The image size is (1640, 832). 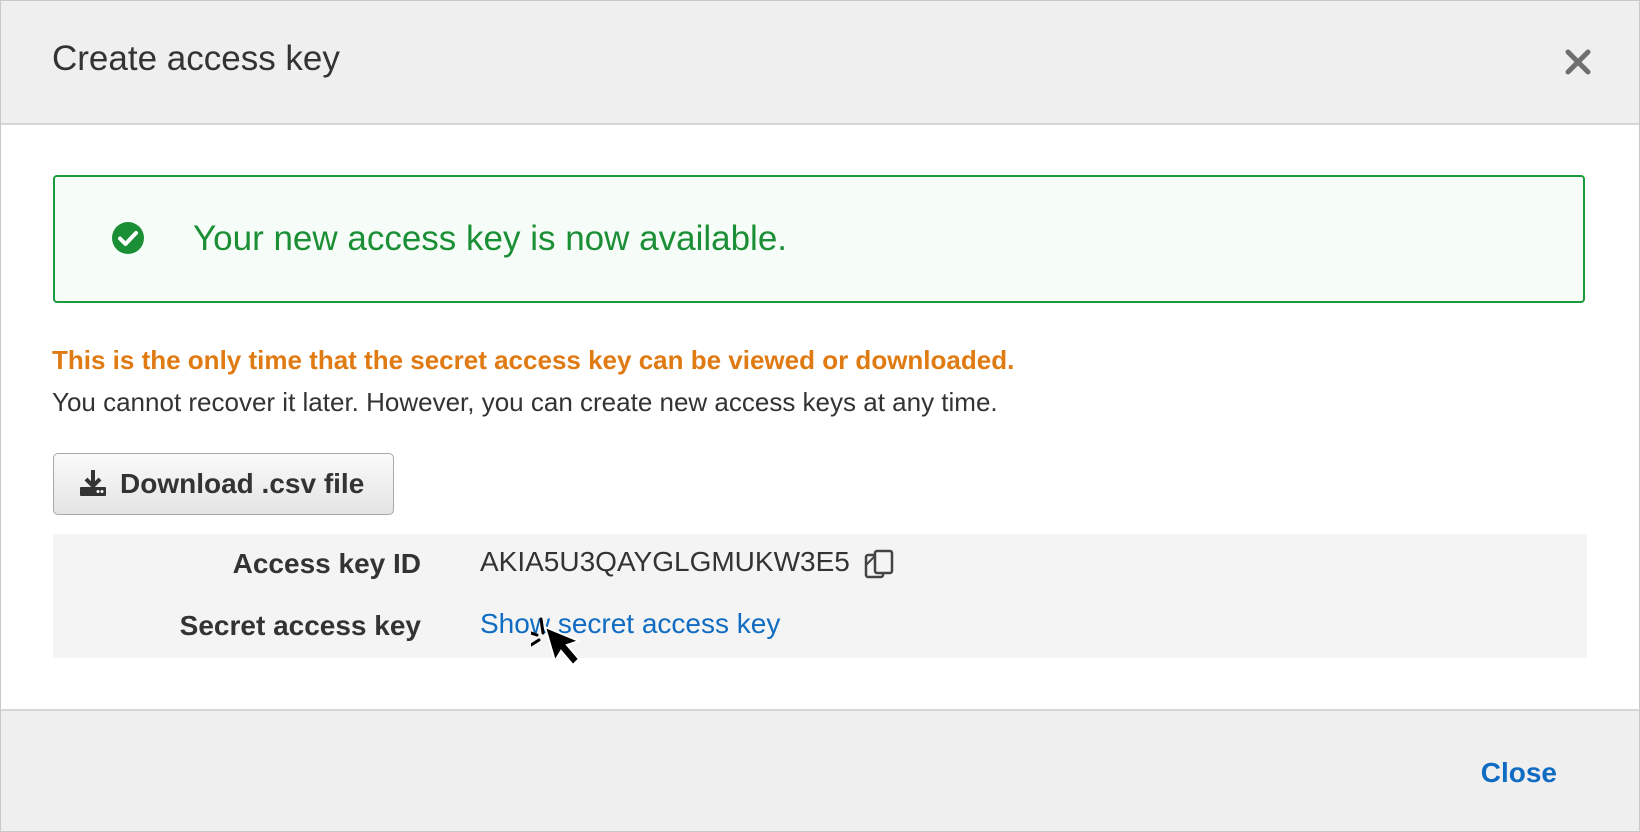 What do you see at coordinates (196, 58) in the screenshot?
I see `dialog-title: Create access key` at bounding box center [196, 58].